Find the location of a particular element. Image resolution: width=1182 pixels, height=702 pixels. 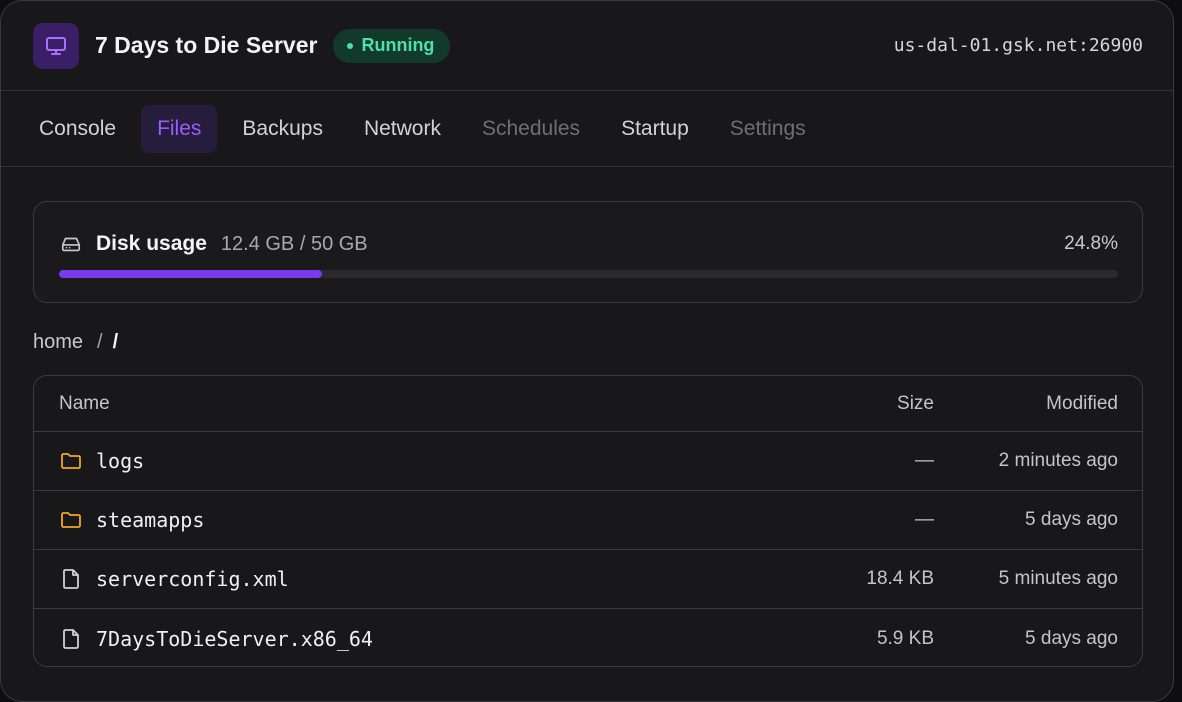

status-badge: Running is located at coordinates (392, 45).